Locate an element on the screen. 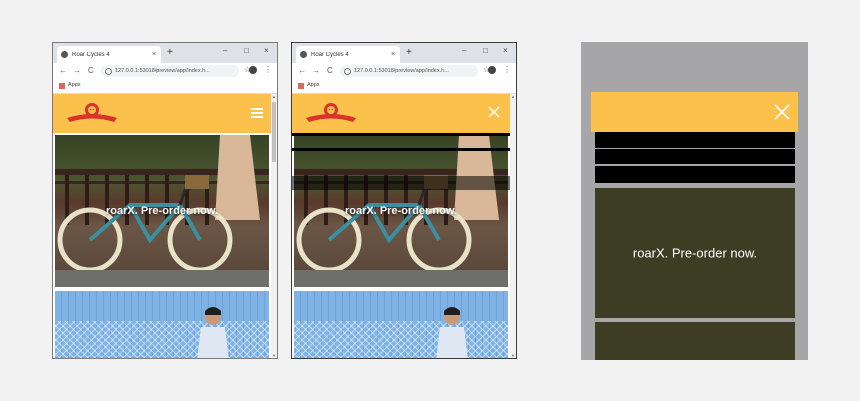 The width and height of the screenshot is (860, 401). wireframe-hero-text: roarX. Pre-order now. is located at coordinates (695, 253).